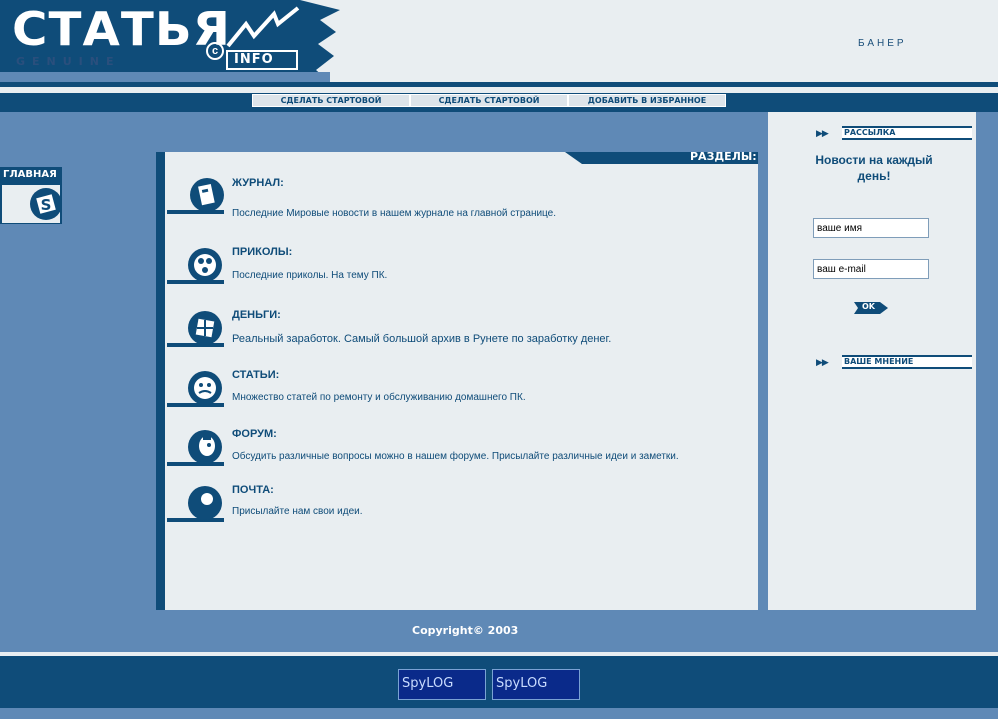  Describe the element at coordinates (195, 503) in the screenshot. I see `mail-icon` at that location.